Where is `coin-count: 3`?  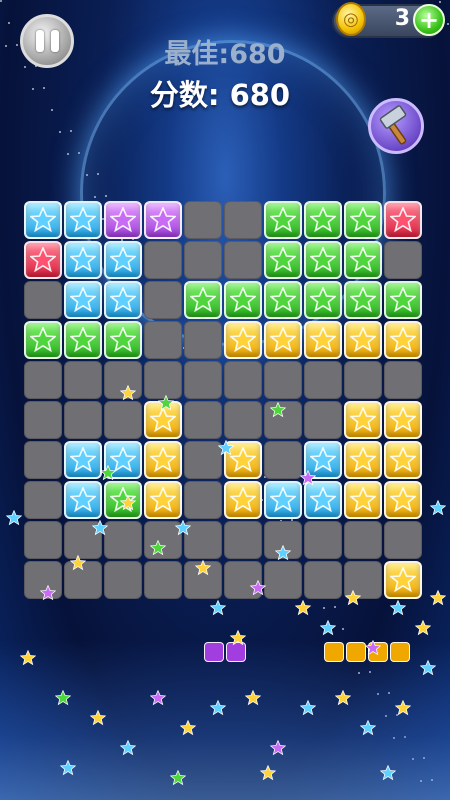
coin-count: 3 is located at coordinates (402, 18).